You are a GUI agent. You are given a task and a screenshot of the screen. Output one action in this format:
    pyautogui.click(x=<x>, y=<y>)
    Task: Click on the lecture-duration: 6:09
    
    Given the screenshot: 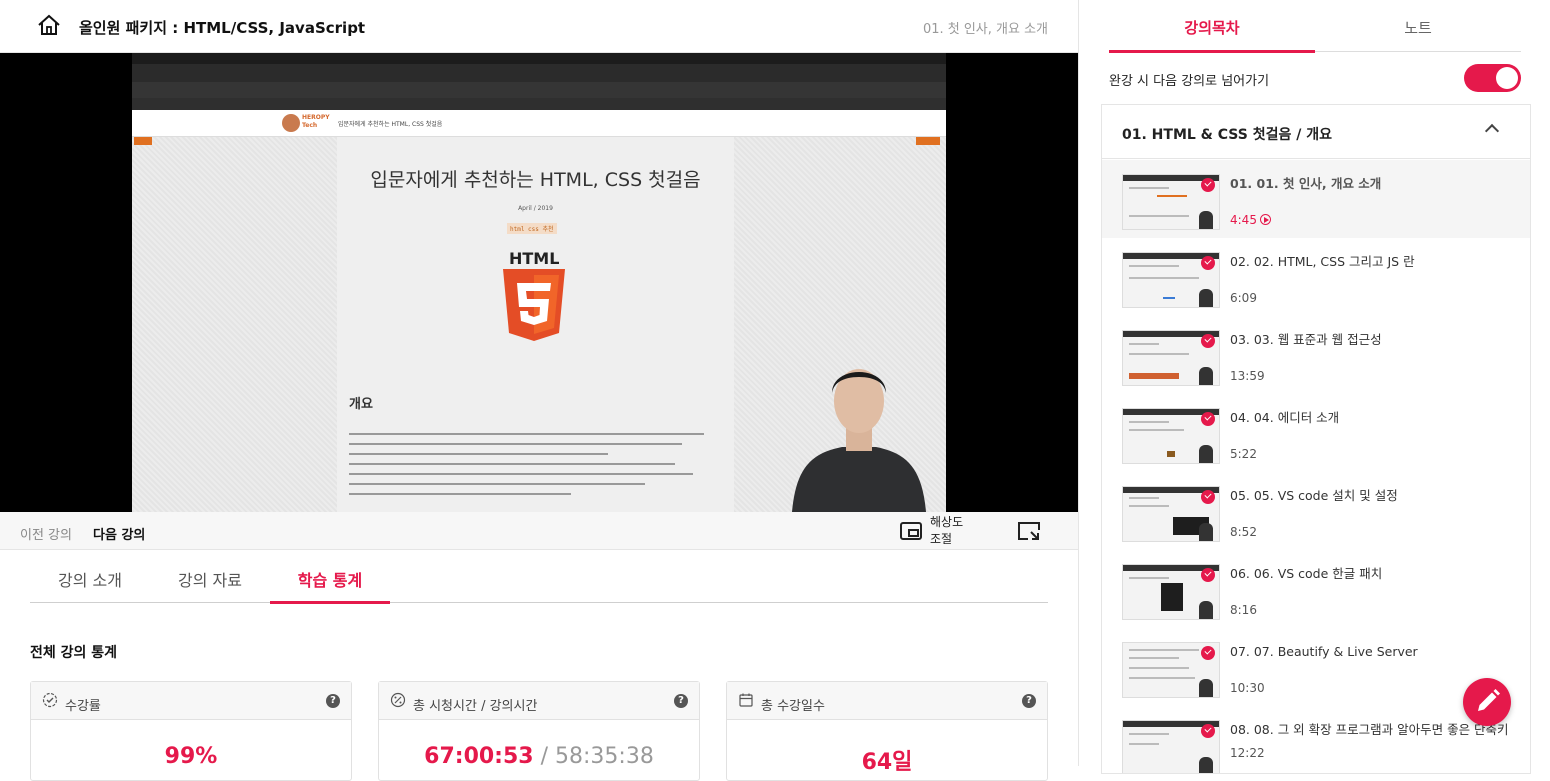 What is the action you would take?
    pyautogui.click(x=1243, y=298)
    